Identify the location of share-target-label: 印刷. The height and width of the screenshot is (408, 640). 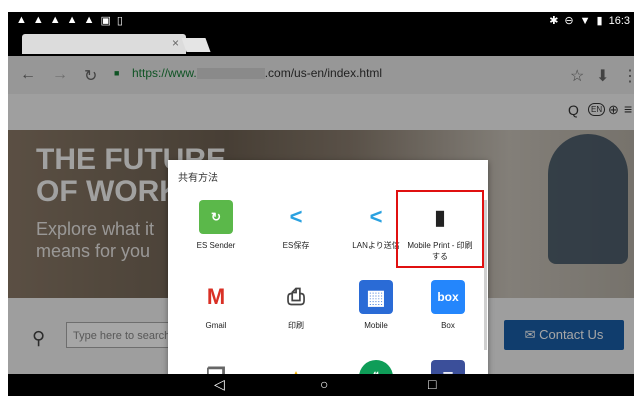
(296, 325).